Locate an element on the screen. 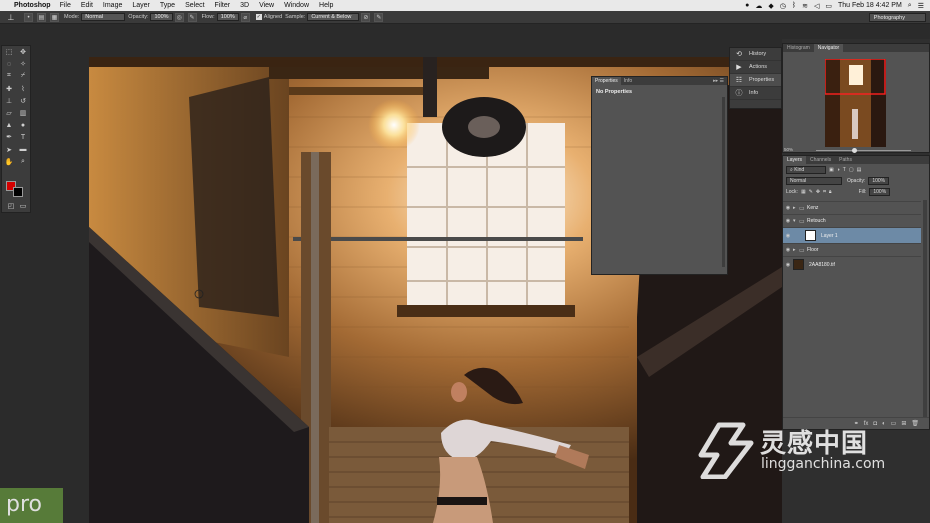 The image size is (930, 523). sample-dropdown: Current & Below is located at coordinates (333, 17).